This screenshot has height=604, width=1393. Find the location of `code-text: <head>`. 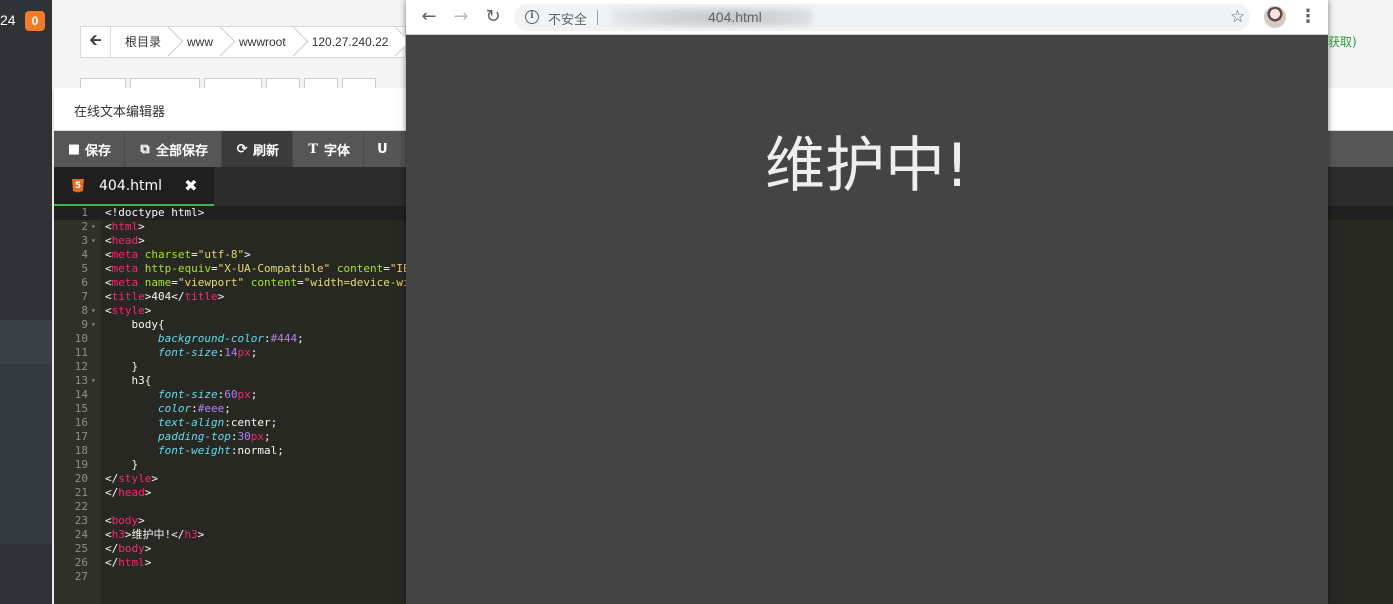

code-text: <head> is located at coordinates (125, 240).